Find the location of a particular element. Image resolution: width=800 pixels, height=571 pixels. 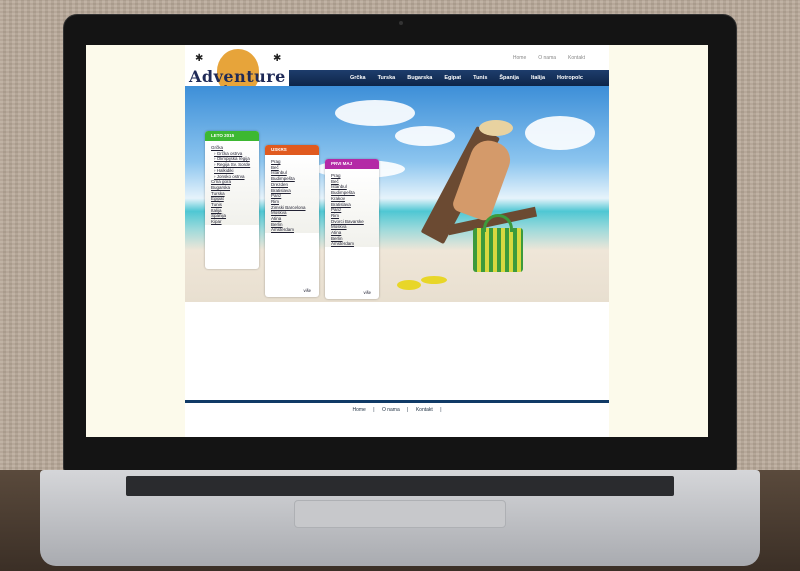

nav-item-spain: Španija is located at coordinates (509, 78).